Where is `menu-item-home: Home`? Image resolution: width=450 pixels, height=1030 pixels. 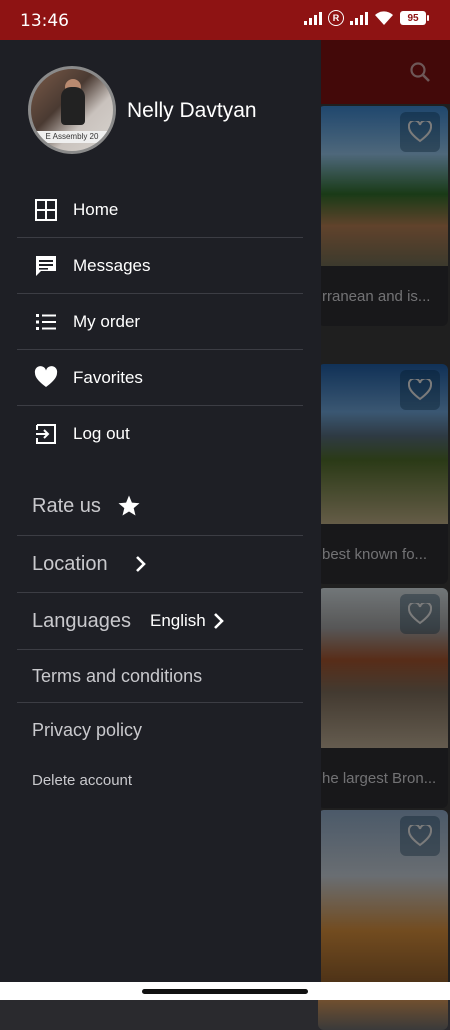
menu-item-home: Home is located at coordinates (160, 210).